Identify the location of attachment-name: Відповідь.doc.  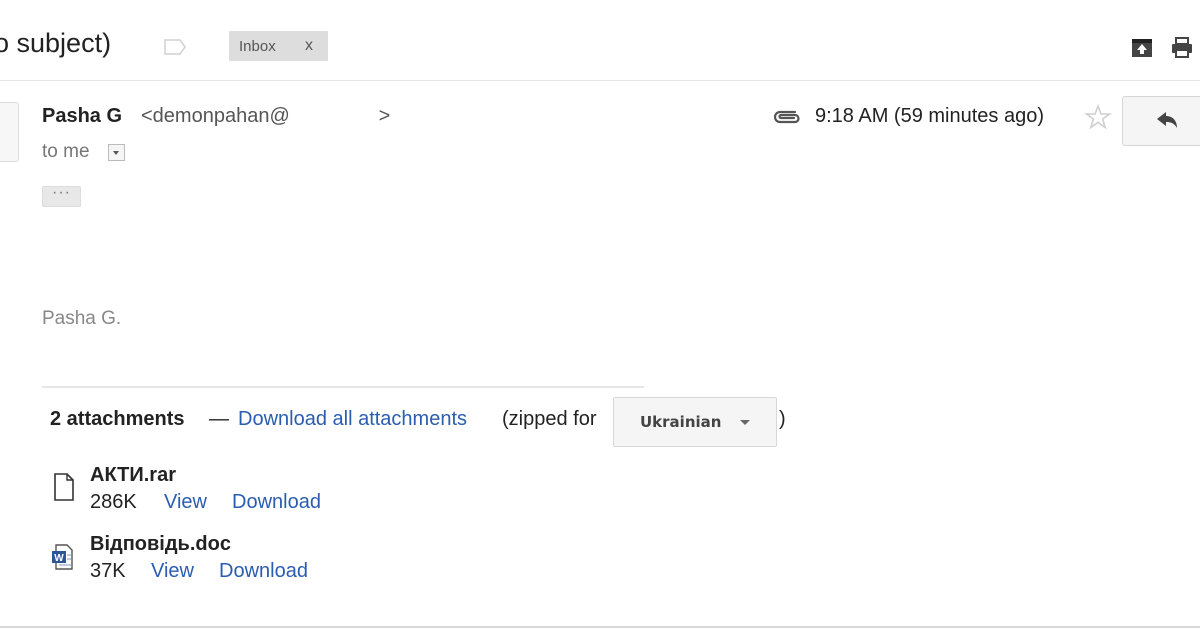
(160, 544).